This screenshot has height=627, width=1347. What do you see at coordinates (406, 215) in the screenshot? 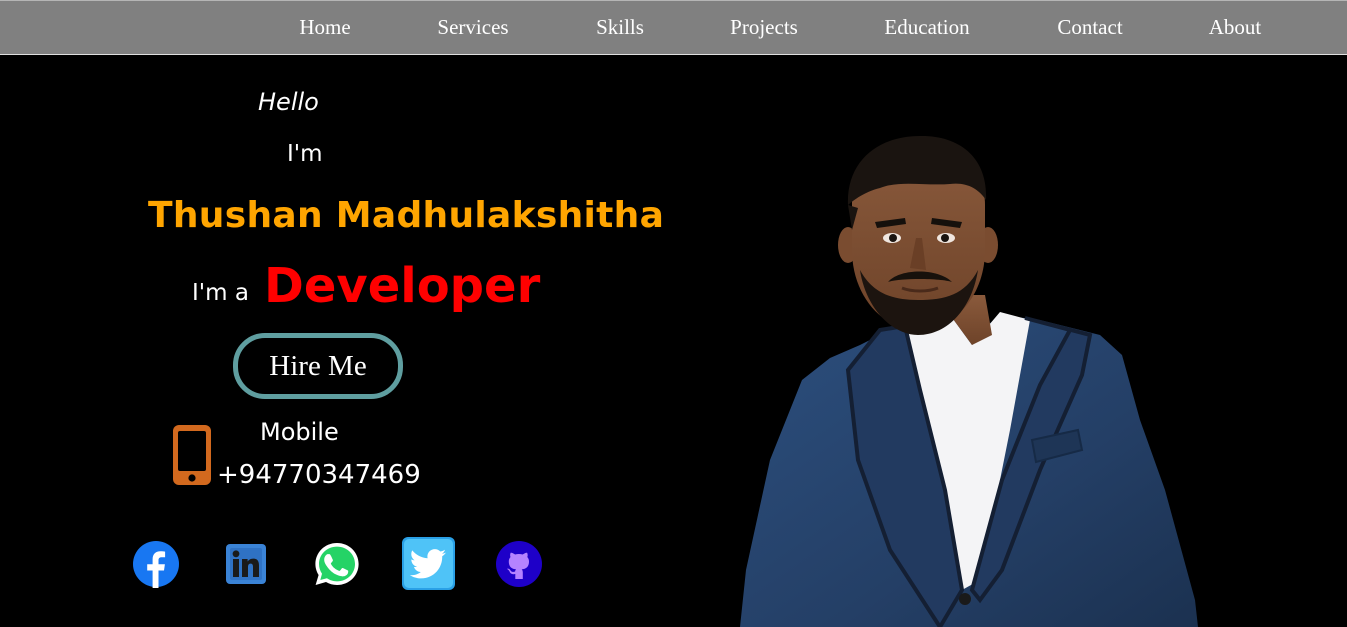
I see `person-name: Thushan Madhulakshitha` at bounding box center [406, 215].